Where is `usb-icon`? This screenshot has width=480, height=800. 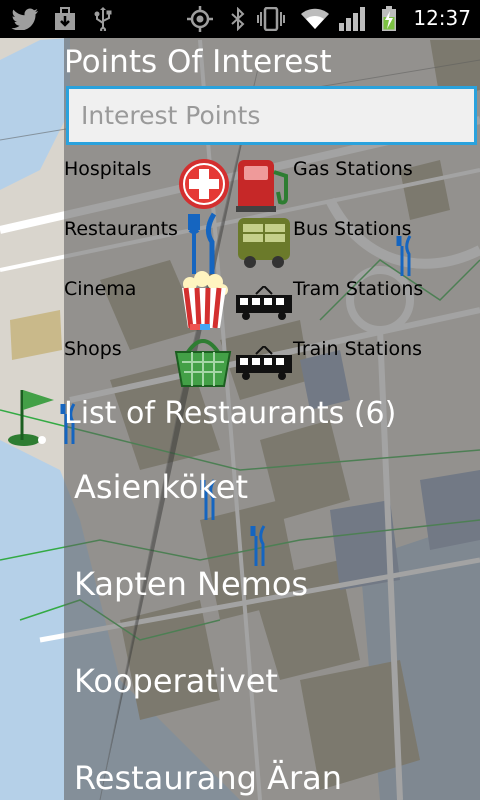
usb-icon is located at coordinates (103, 19).